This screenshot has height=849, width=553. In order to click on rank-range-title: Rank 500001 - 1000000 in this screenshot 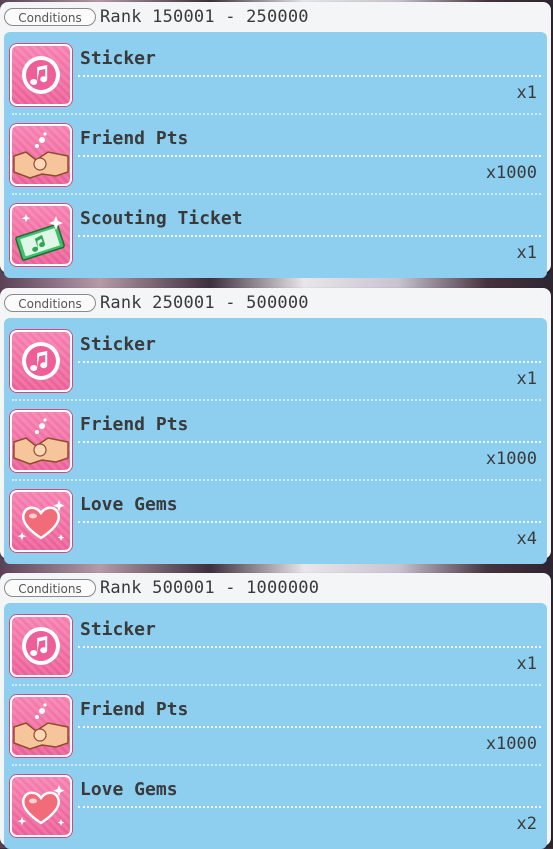, I will do `click(210, 588)`.